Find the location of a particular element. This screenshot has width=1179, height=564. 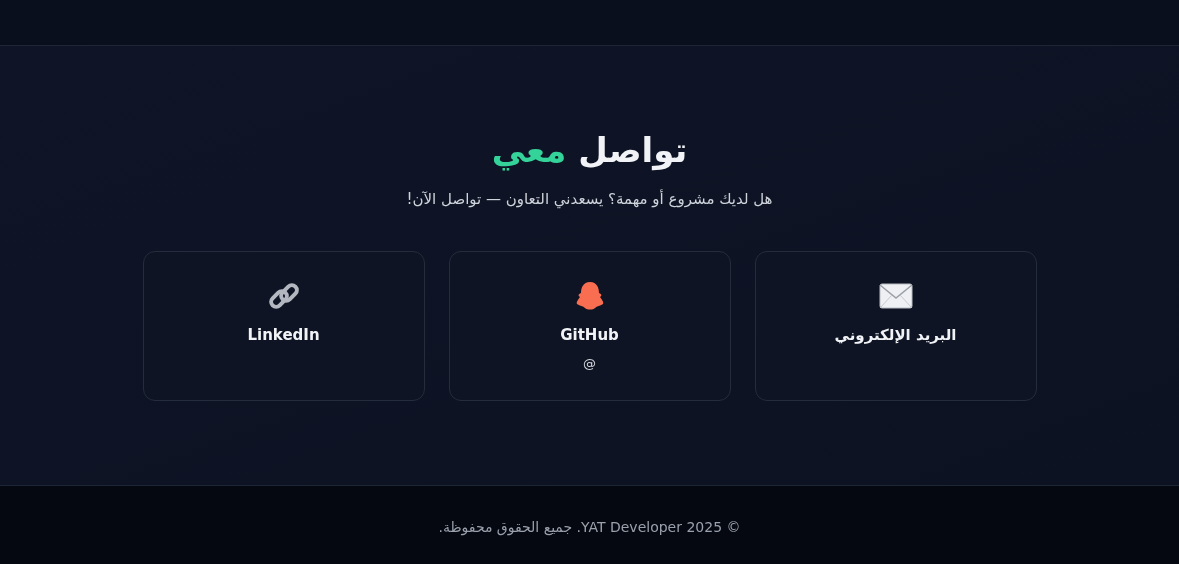

contact-card: البريد الإلكتروني is located at coordinates (895, 325).